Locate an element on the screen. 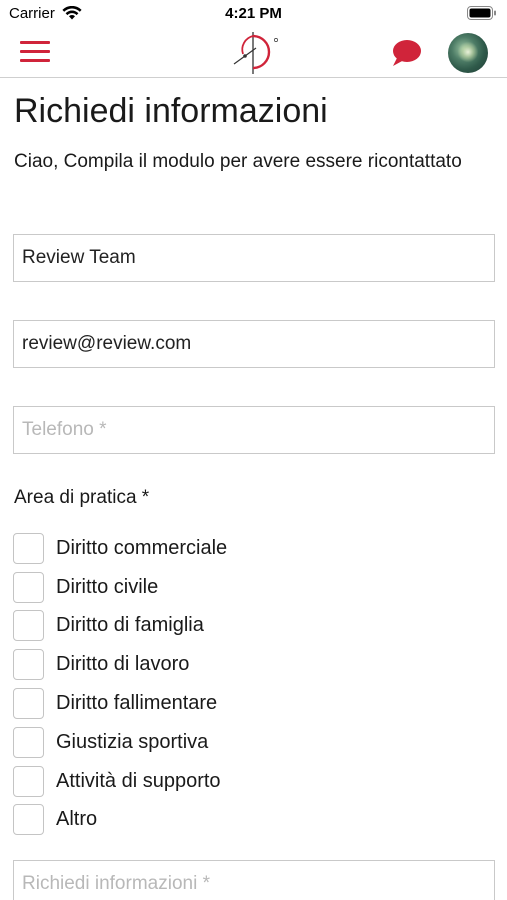  checkbox-giustizia-sportiva: Giustizia sportiva is located at coordinates (120, 742).